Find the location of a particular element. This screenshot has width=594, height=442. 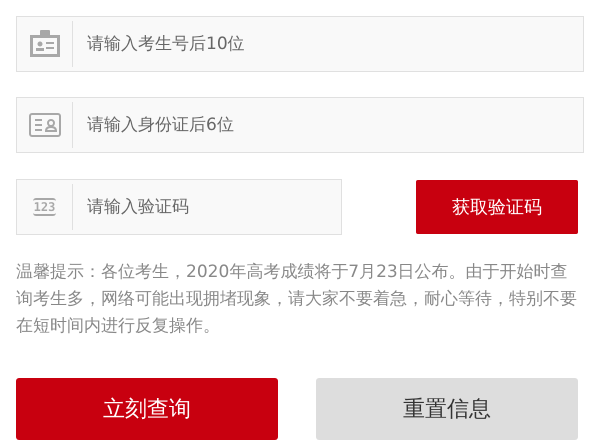

get-code-button: 获取验证码 is located at coordinates (497, 207).